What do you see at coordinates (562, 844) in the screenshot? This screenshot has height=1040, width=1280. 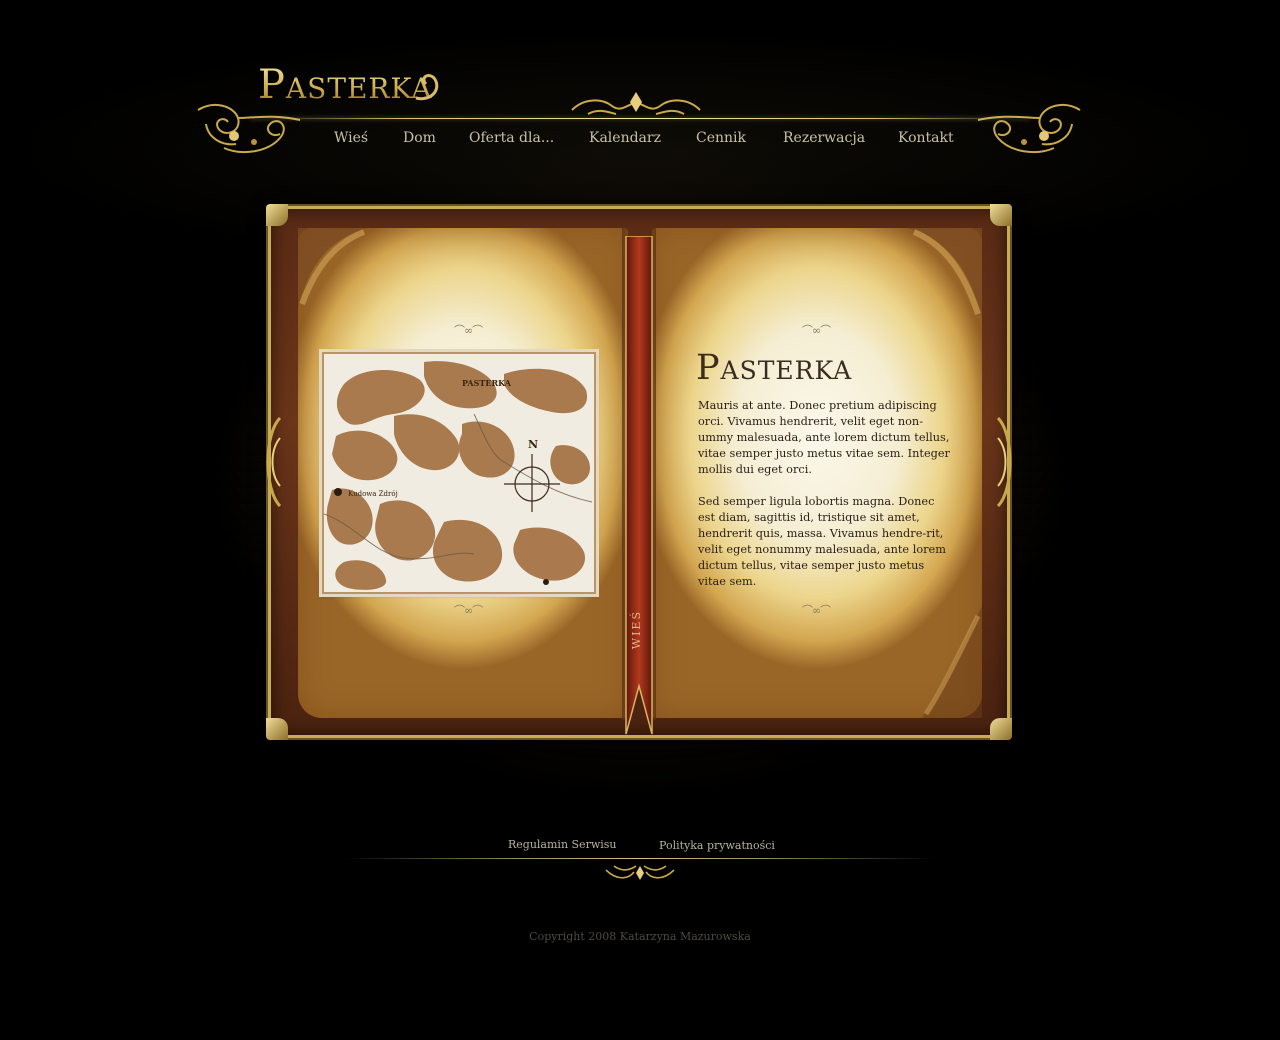 I see `footer-link-regulamin: Regulamin Serwisu` at bounding box center [562, 844].